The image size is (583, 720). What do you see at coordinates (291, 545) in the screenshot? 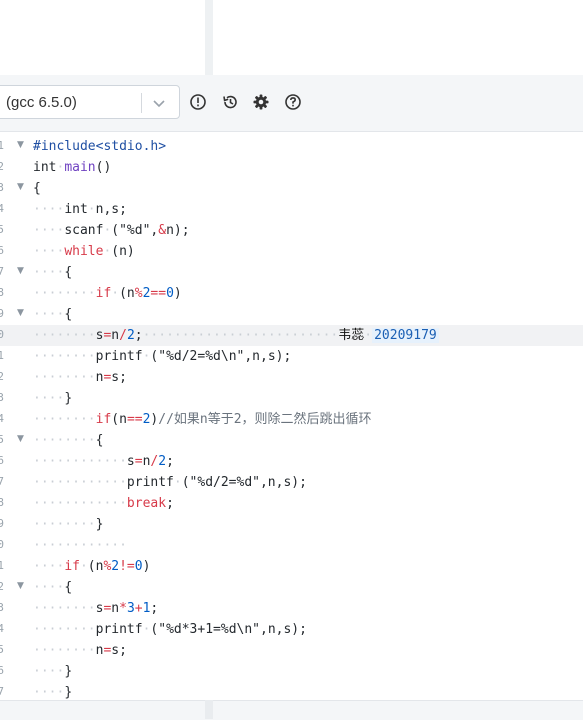
I see `code-line: 0 ············` at bounding box center [291, 545].